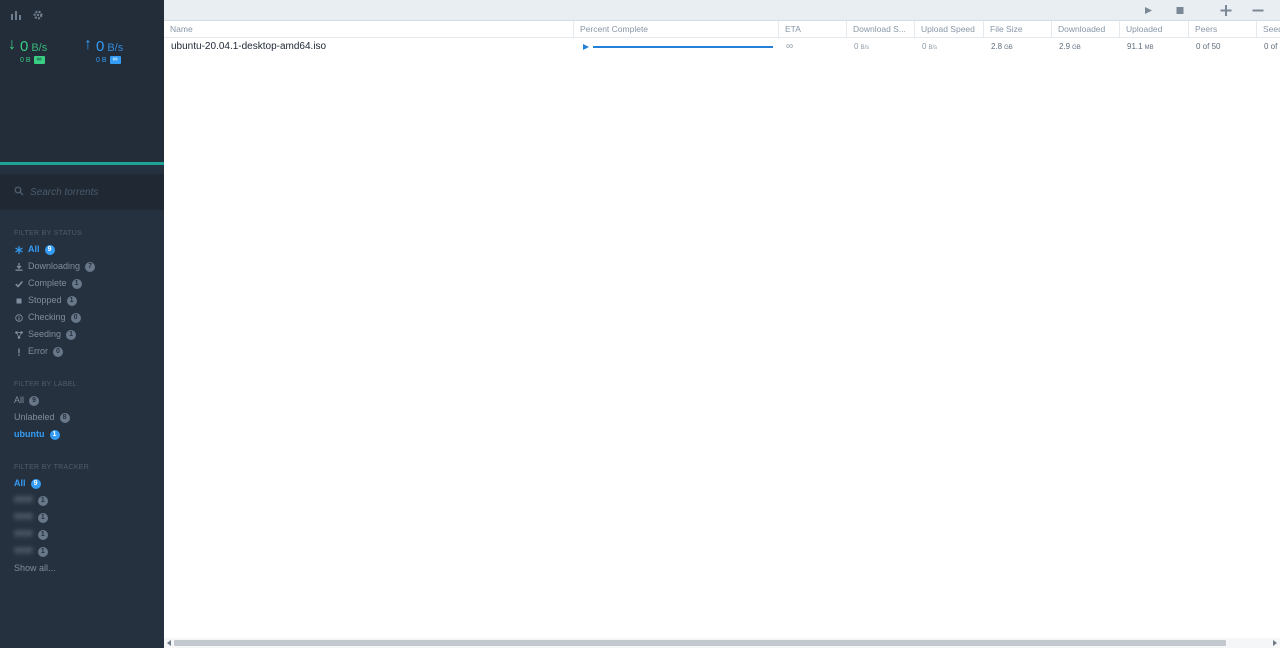 This screenshot has height=648, width=1280. I want to click on tracker-filter-title: Filter by Tracker, so click(52, 467).